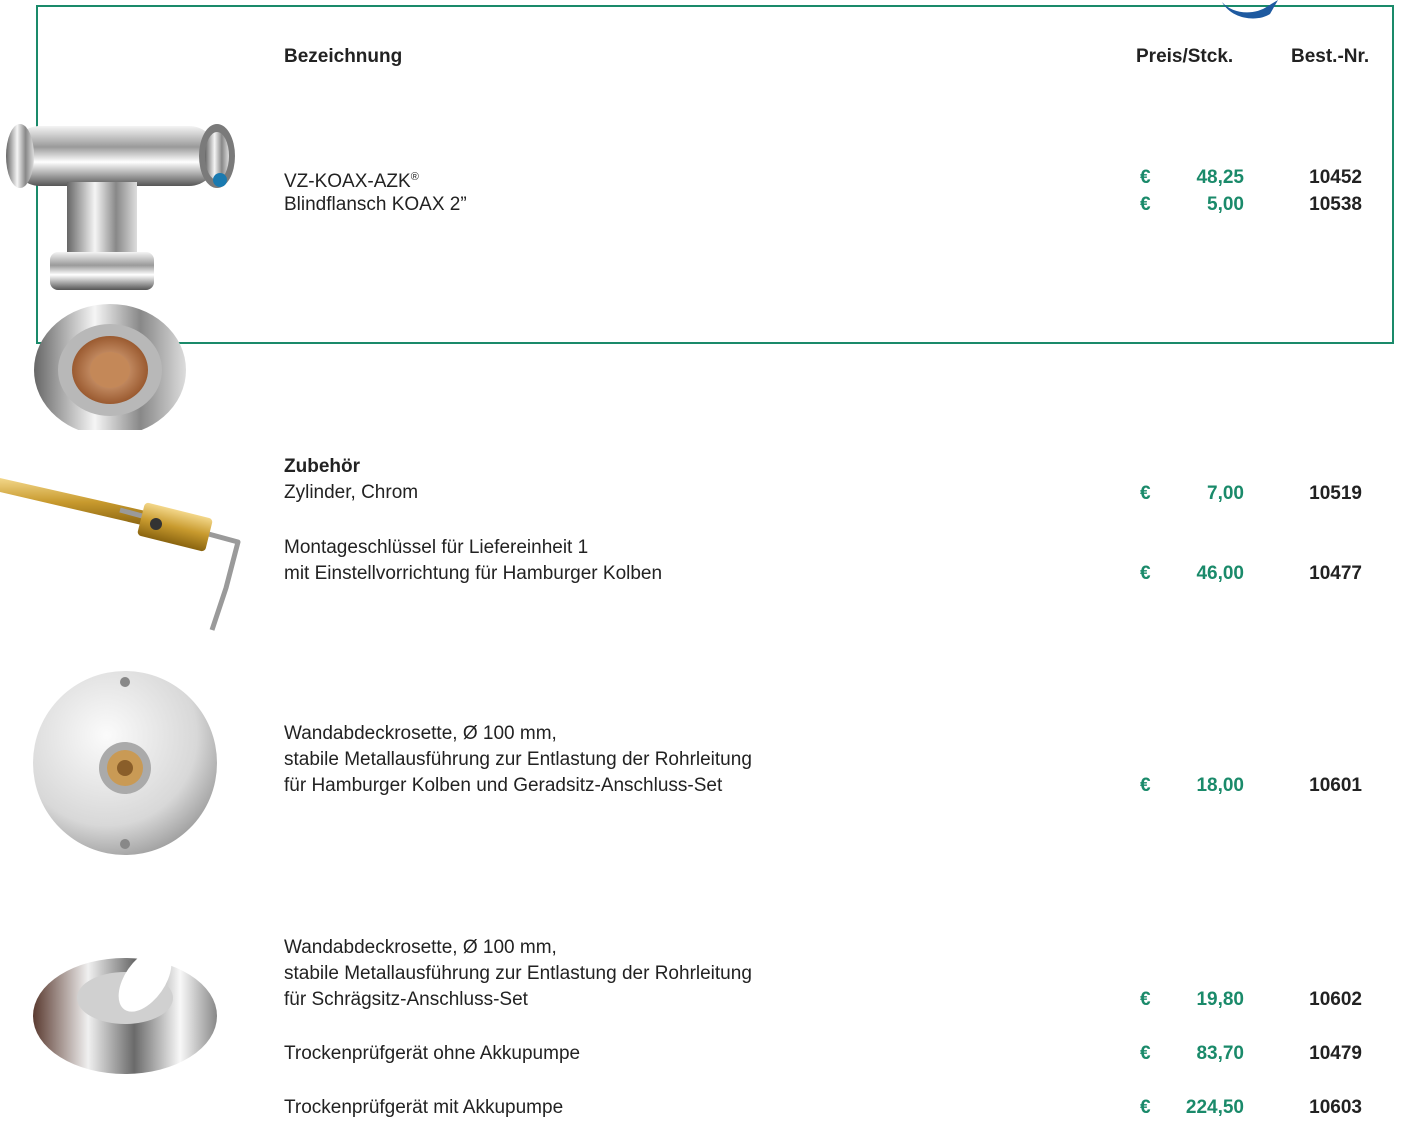 Image resolution: width=1401 pixels, height=1121 pixels. What do you see at coordinates (432, 1053) in the screenshot?
I see `accessory-description: Trockenprüfgerät ohne Akkupumpe` at bounding box center [432, 1053].